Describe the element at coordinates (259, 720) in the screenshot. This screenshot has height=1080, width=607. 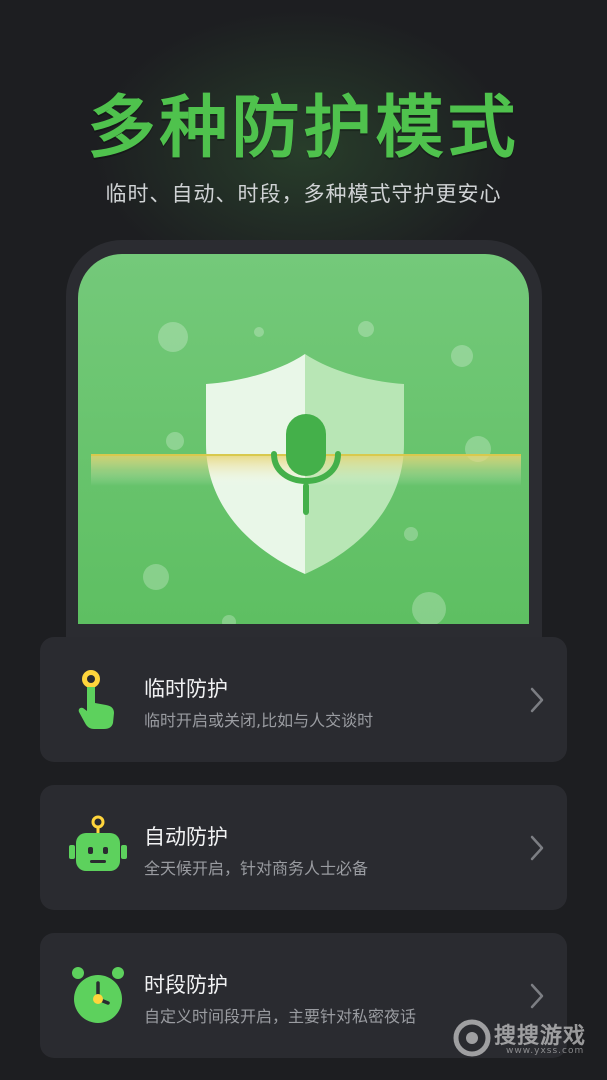
I see `mode-description: 临时开启或关闭,比如与人交谈时` at that location.